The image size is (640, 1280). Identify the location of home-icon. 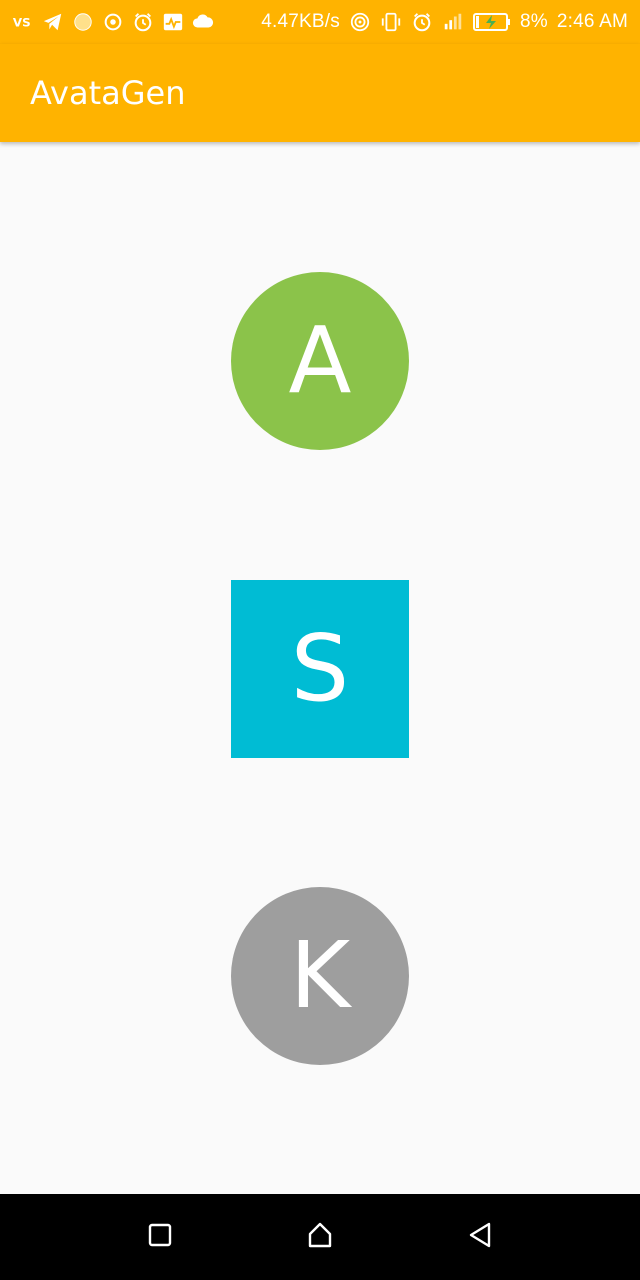
(320, 1237).